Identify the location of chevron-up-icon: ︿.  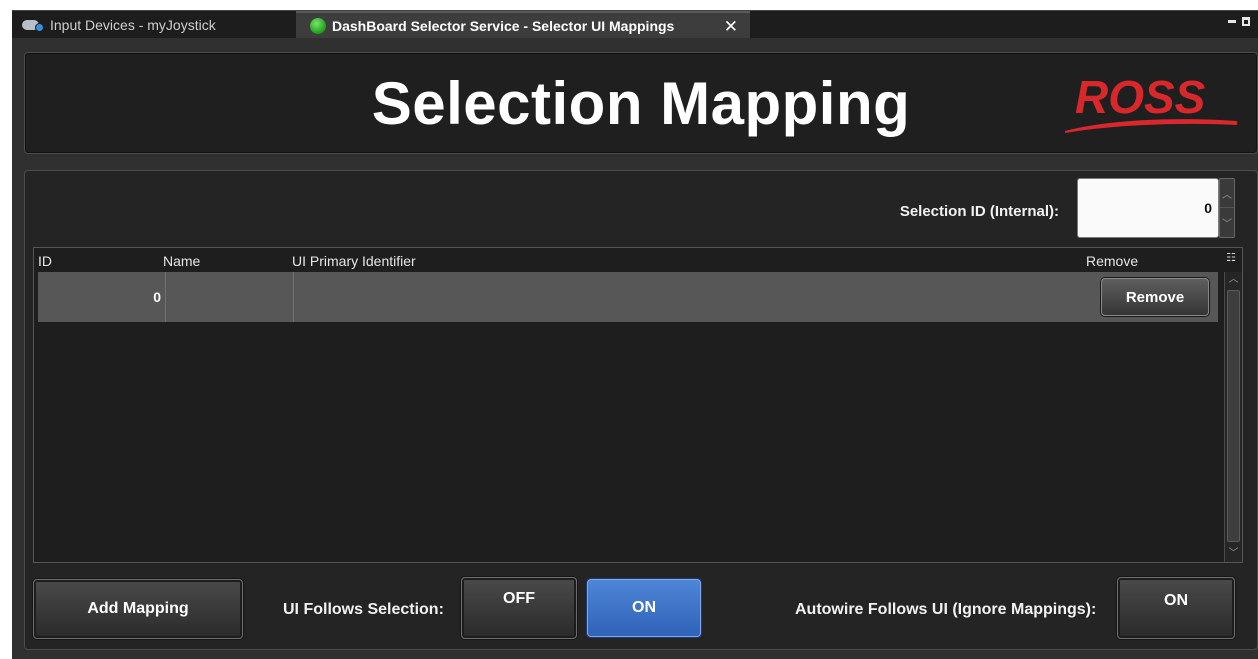
(1227, 193).